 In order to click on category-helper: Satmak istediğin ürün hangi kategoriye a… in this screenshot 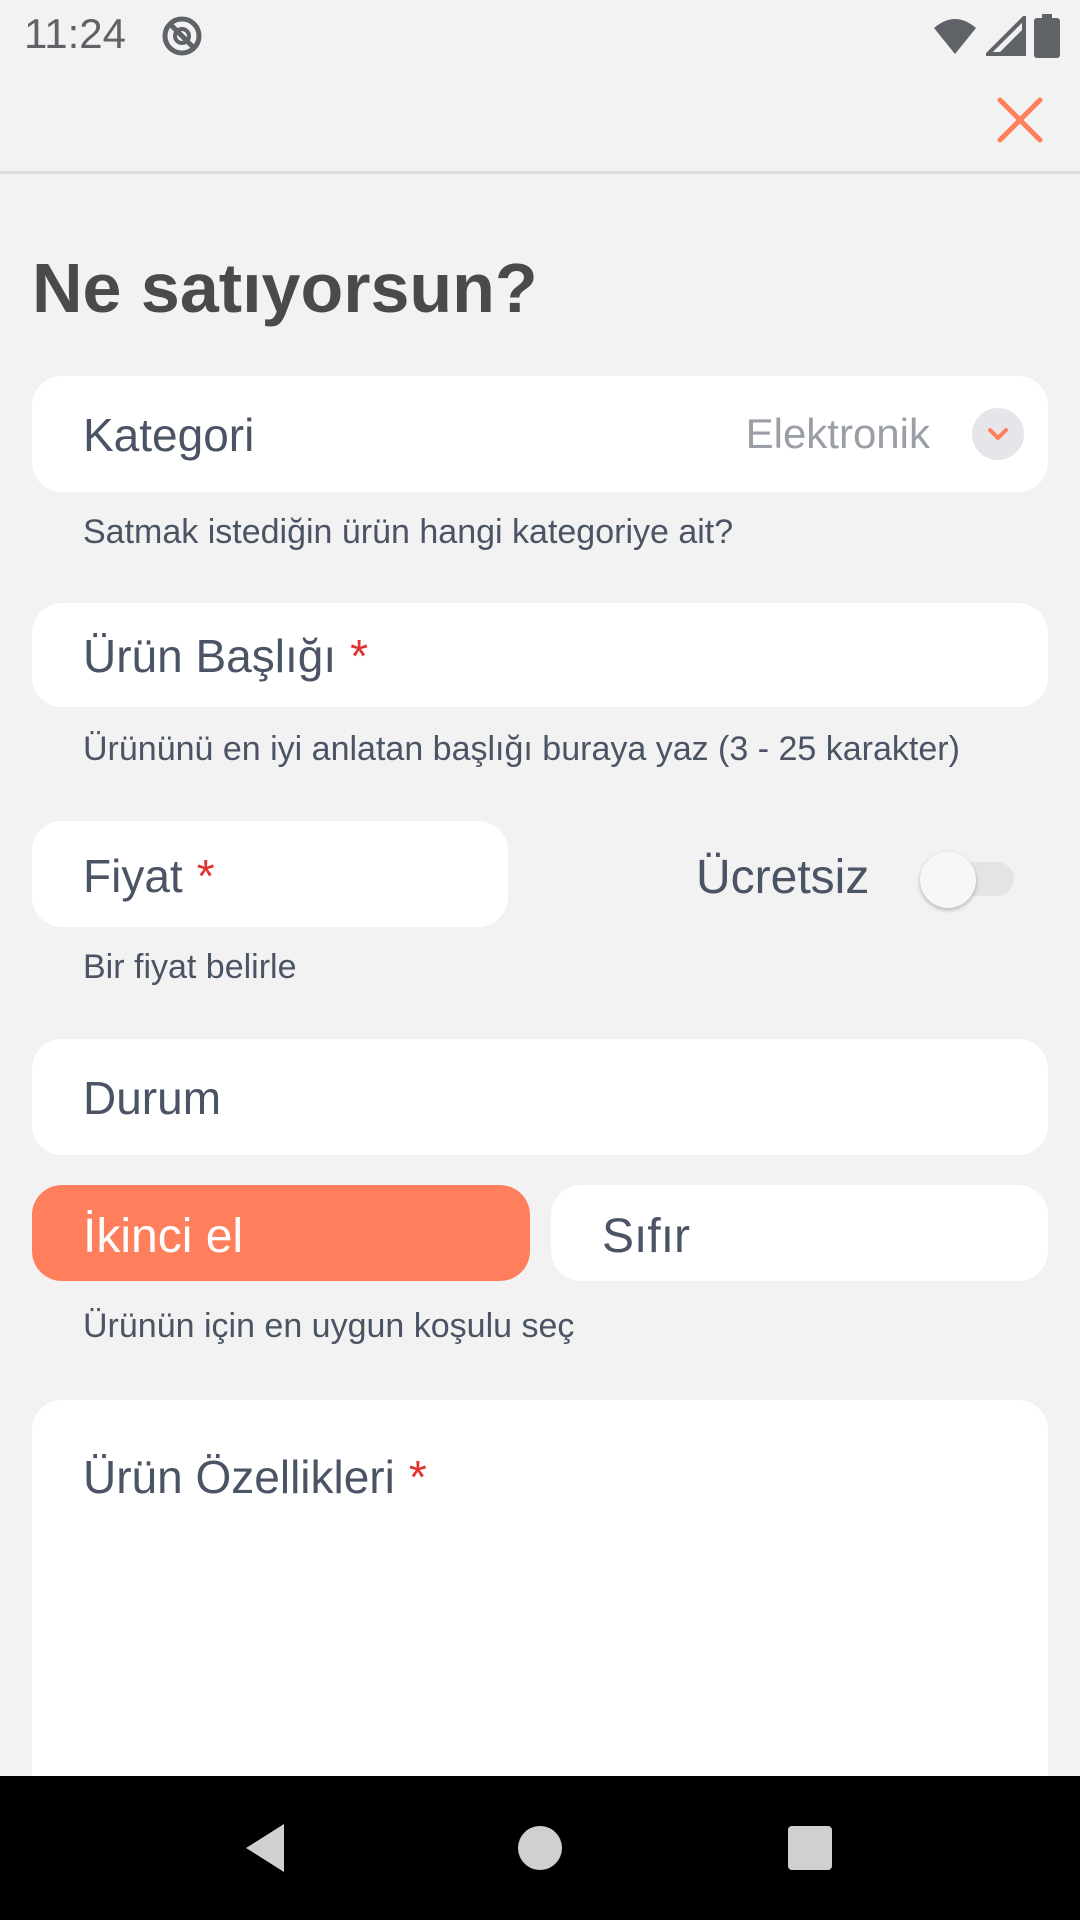, I will do `click(408, 532)`.